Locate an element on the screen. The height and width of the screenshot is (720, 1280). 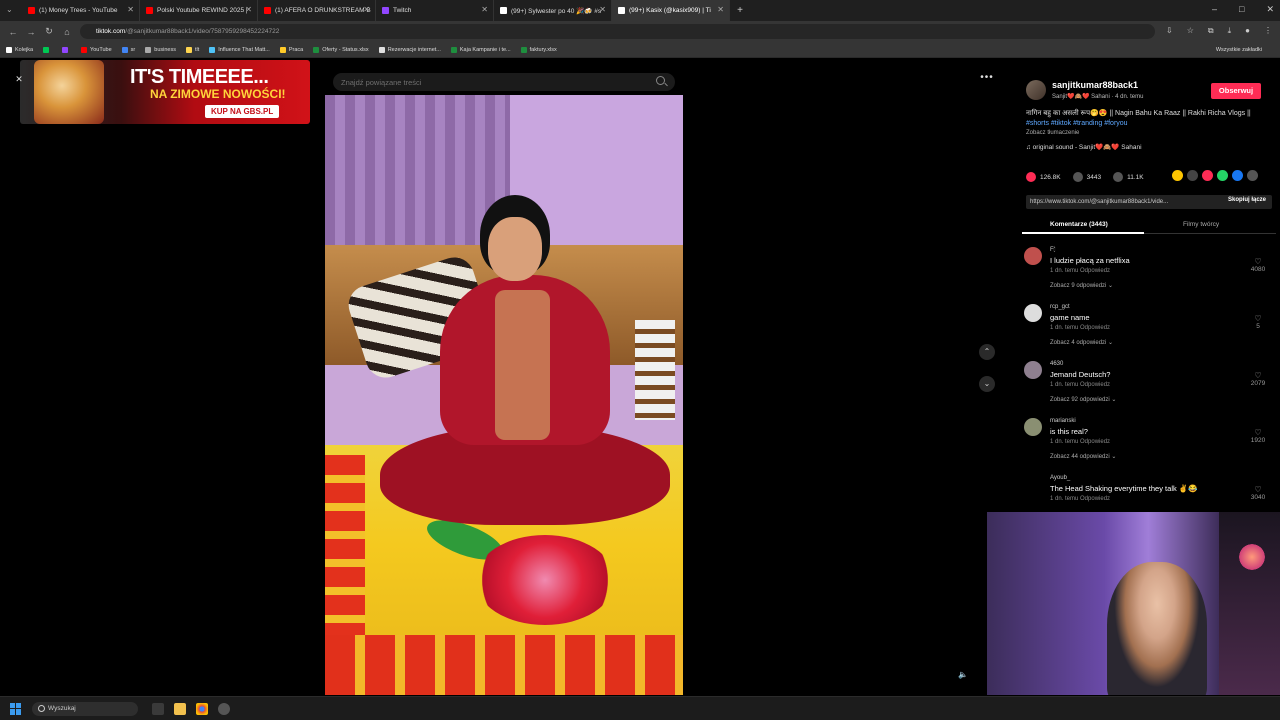
bookmark-item: Oferty - Status.xlsx is located at coordinates (341, 49).